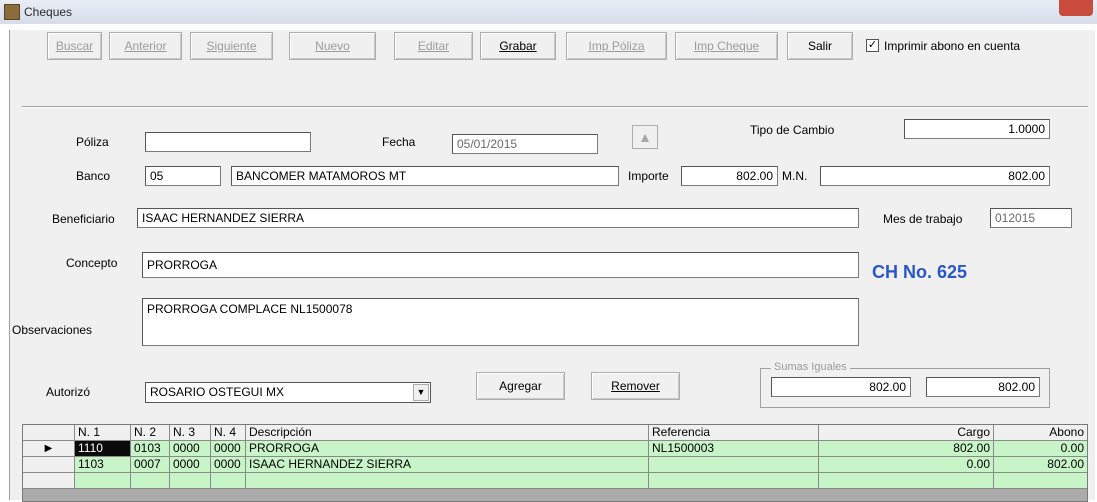 The height and width of the screenshot is (502, 1097). I want to click on importe-field: 802.00, so click(729, 176).